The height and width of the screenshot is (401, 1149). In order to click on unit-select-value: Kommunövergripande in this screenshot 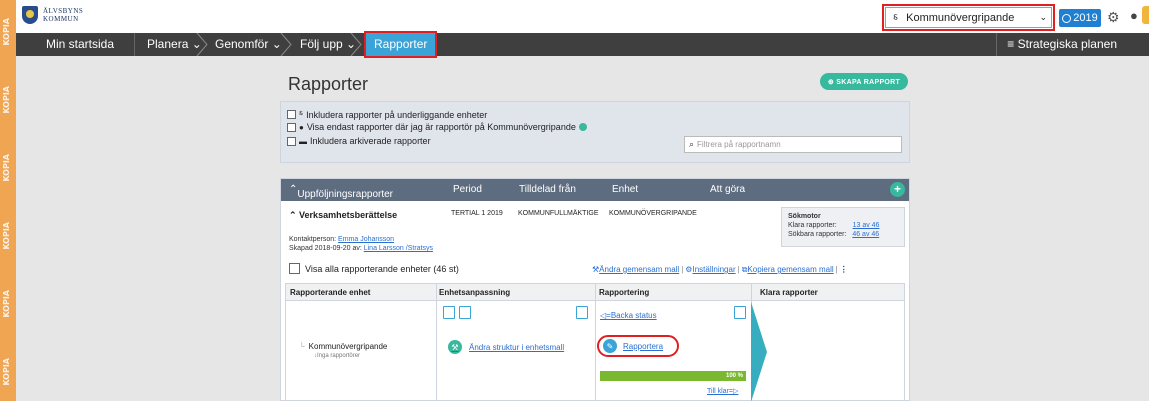, I will do `click(960, 17)`.